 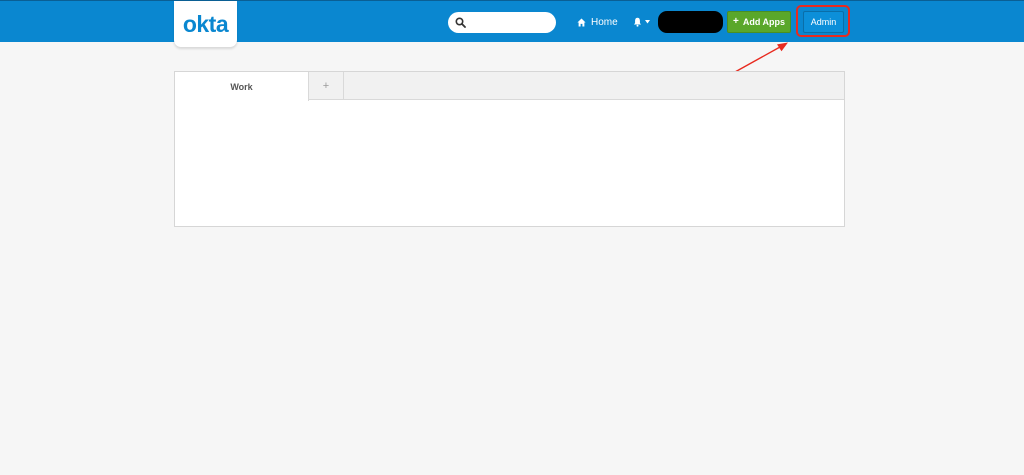 I want to click on home-label: Home, so click(x=604, y=22).